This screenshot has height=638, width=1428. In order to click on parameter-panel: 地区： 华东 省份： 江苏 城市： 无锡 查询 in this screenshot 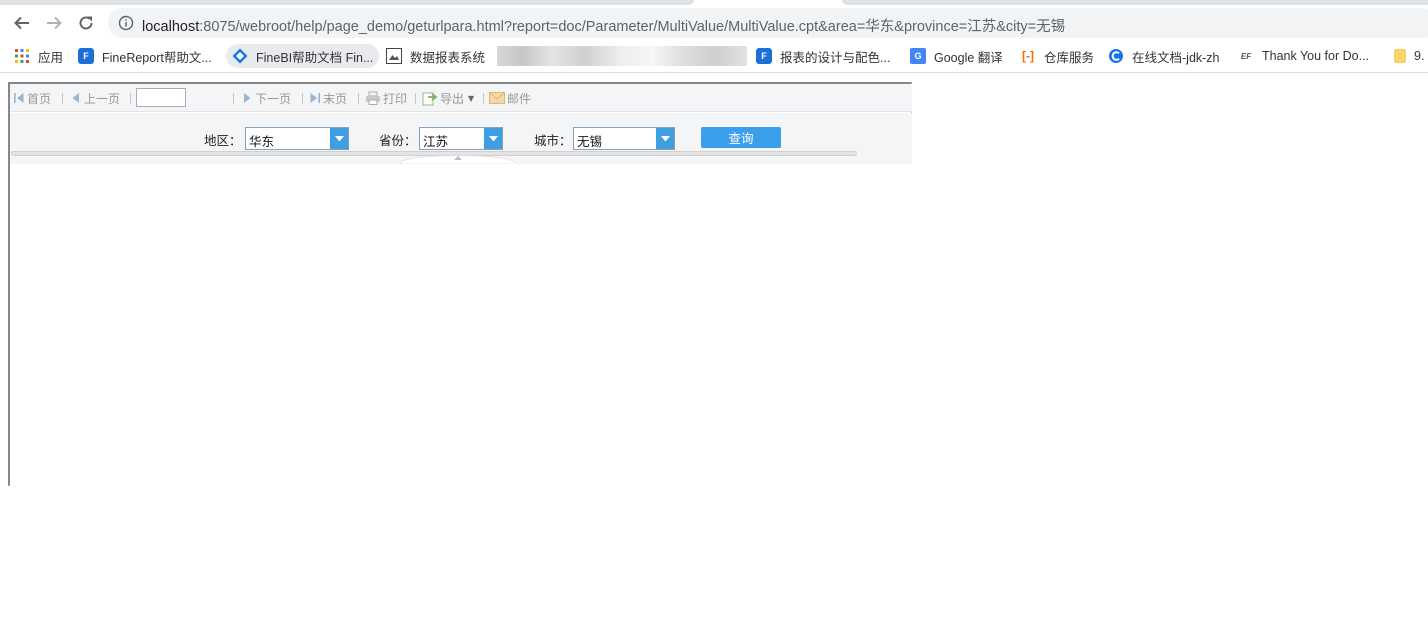, I will do `click(461, 138)`.